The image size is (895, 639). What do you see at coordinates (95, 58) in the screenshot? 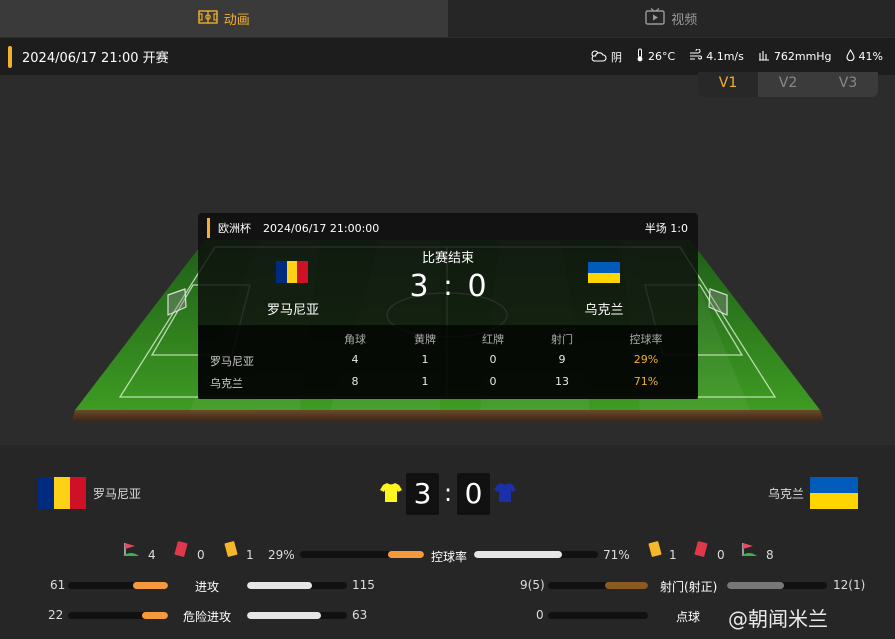
I see `kickoff-time: 2024/06/17 21:00 开赛` at bounding box center [95, 58].